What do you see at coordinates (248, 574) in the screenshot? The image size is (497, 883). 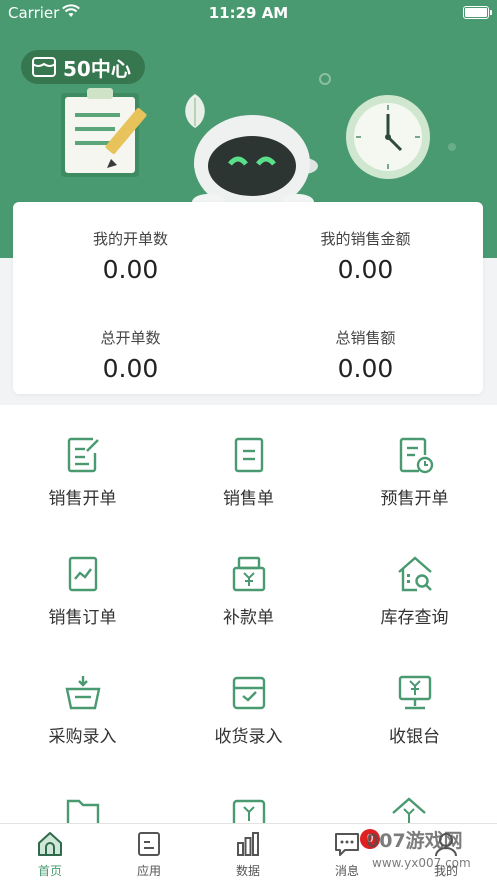 I see `yen-cash-register-icon` at bounding box center [248, 574].